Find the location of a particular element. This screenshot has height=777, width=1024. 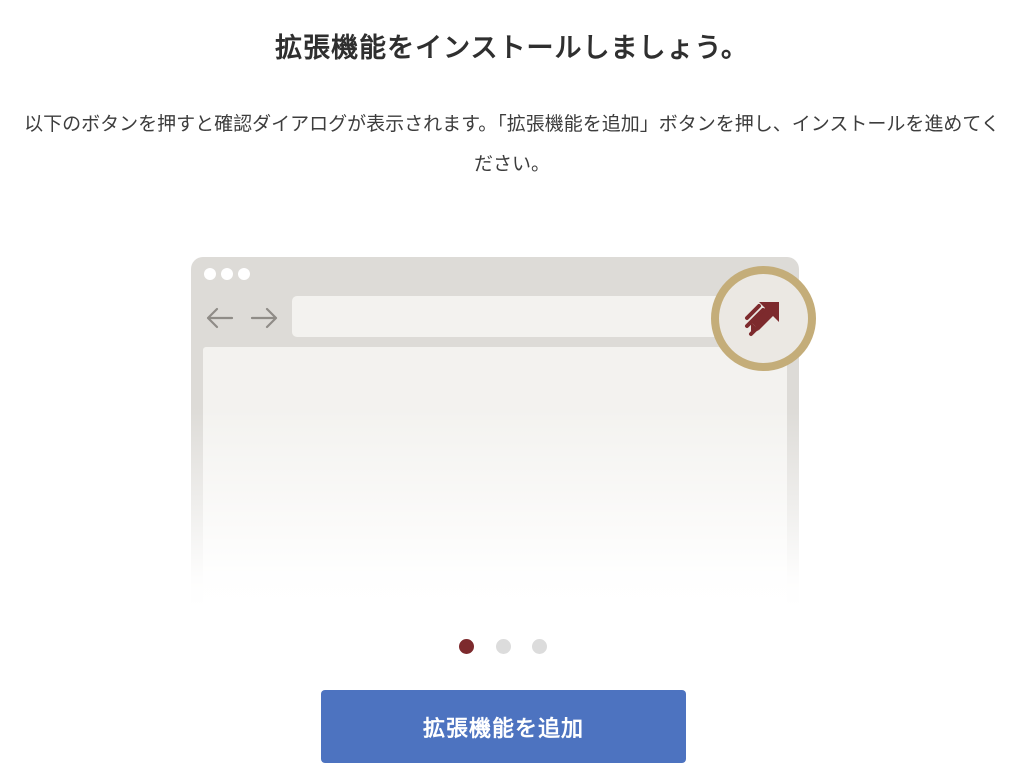

extension-highlight-ring is located at coordinates (763, 318).